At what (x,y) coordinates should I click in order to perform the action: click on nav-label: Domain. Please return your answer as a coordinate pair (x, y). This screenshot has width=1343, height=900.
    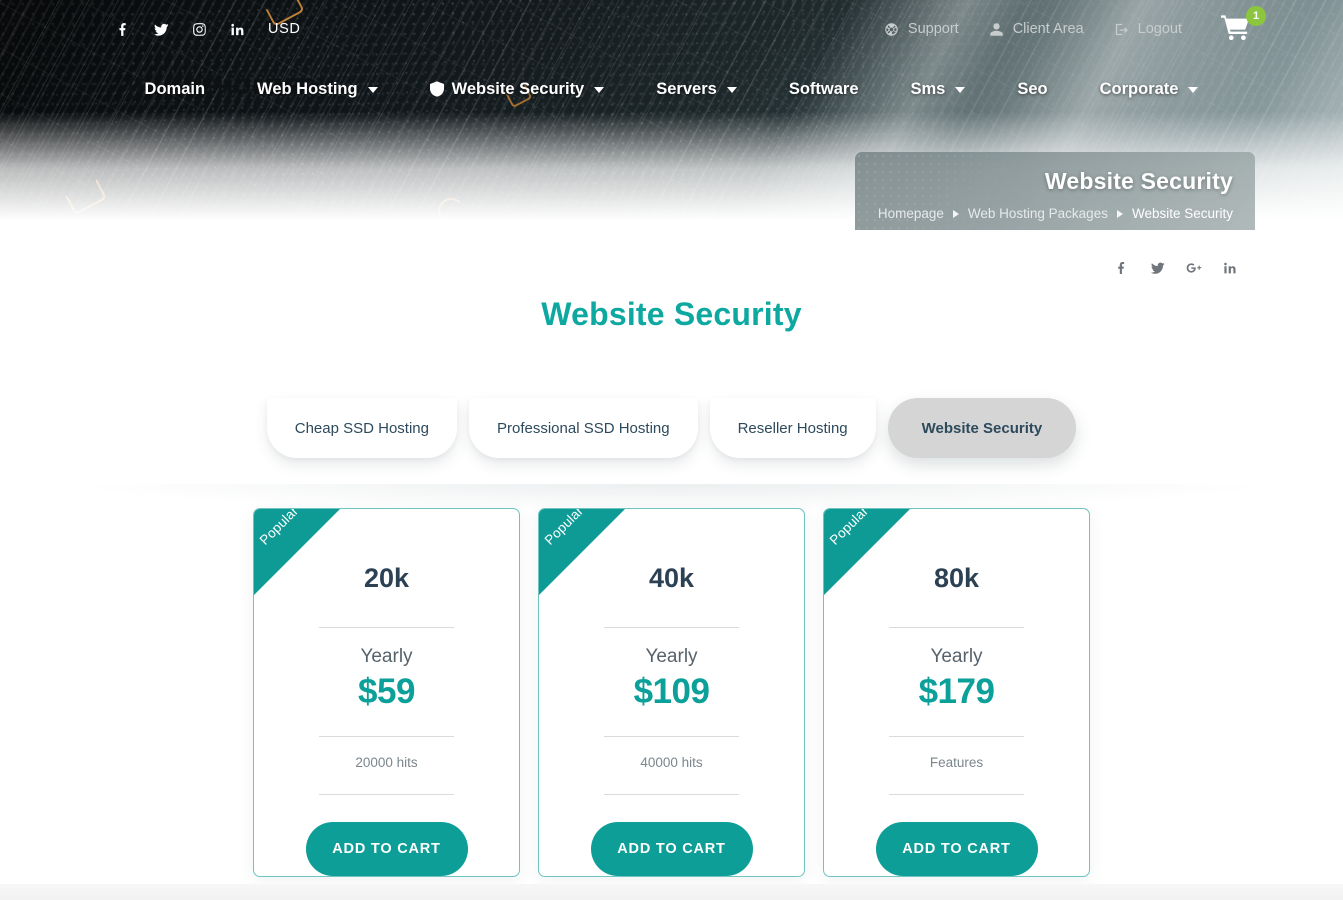
    Looking at the image, I should click on (175, 88).